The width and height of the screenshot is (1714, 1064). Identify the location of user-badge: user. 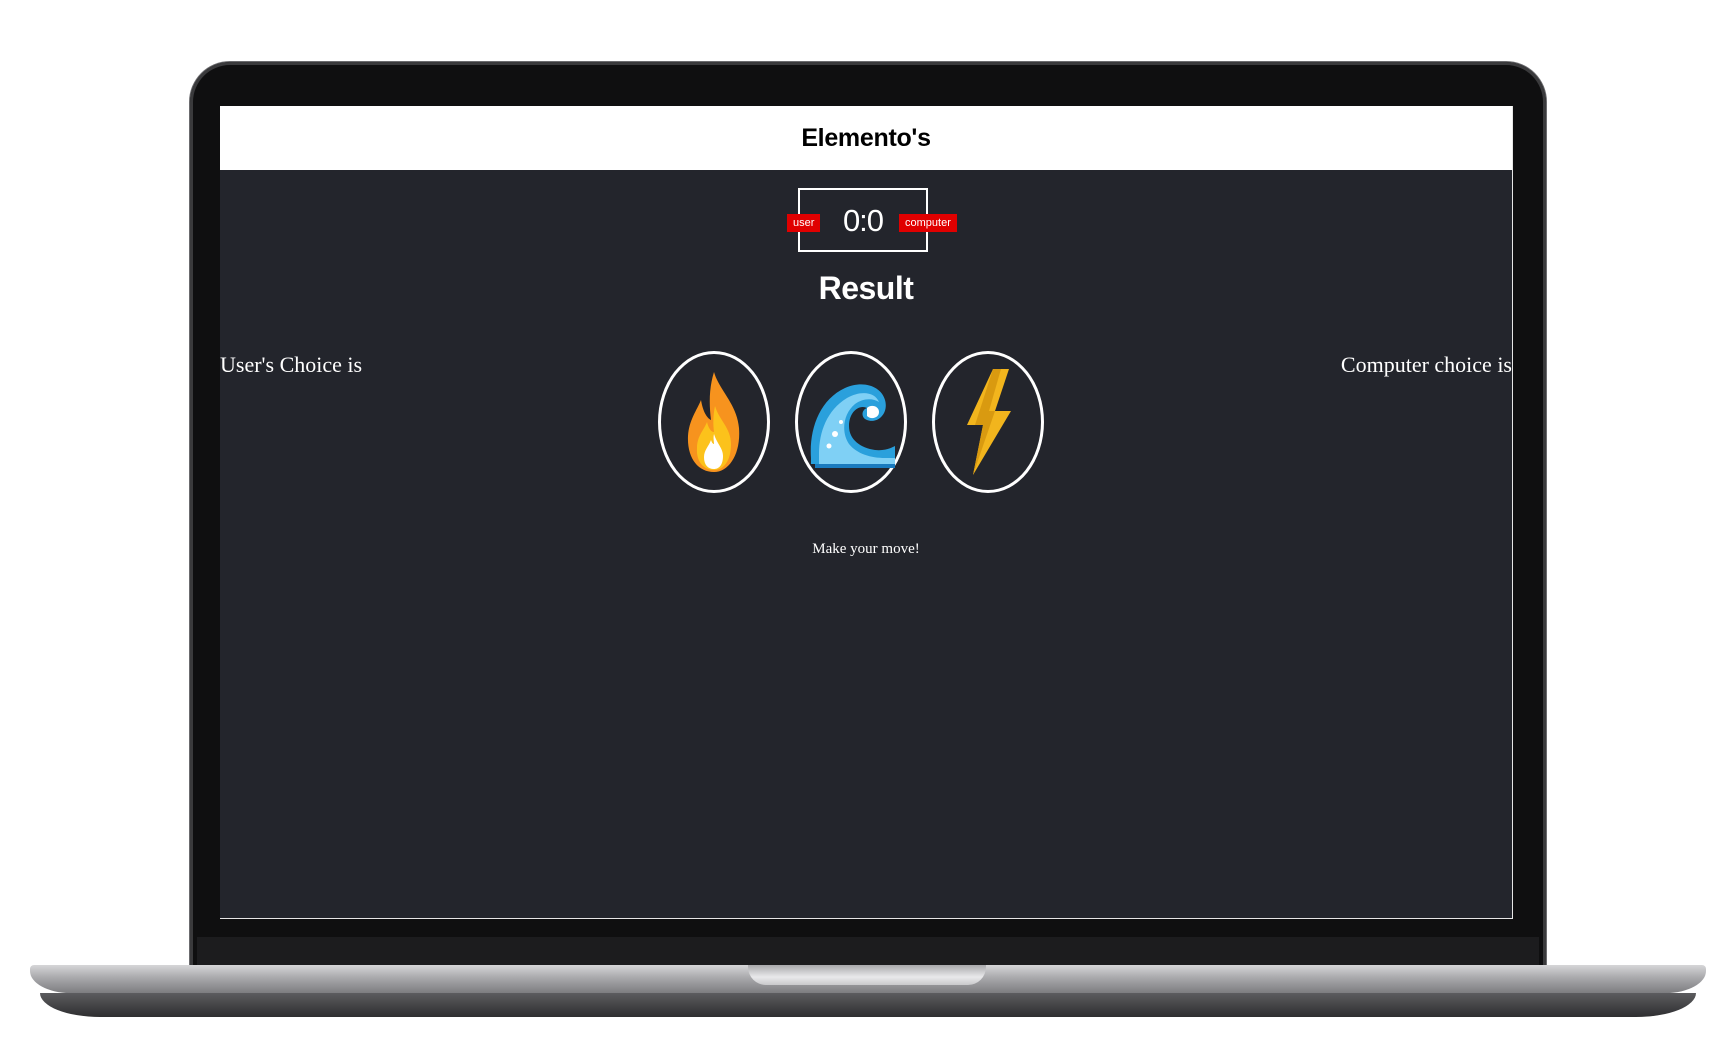
(804, 223).